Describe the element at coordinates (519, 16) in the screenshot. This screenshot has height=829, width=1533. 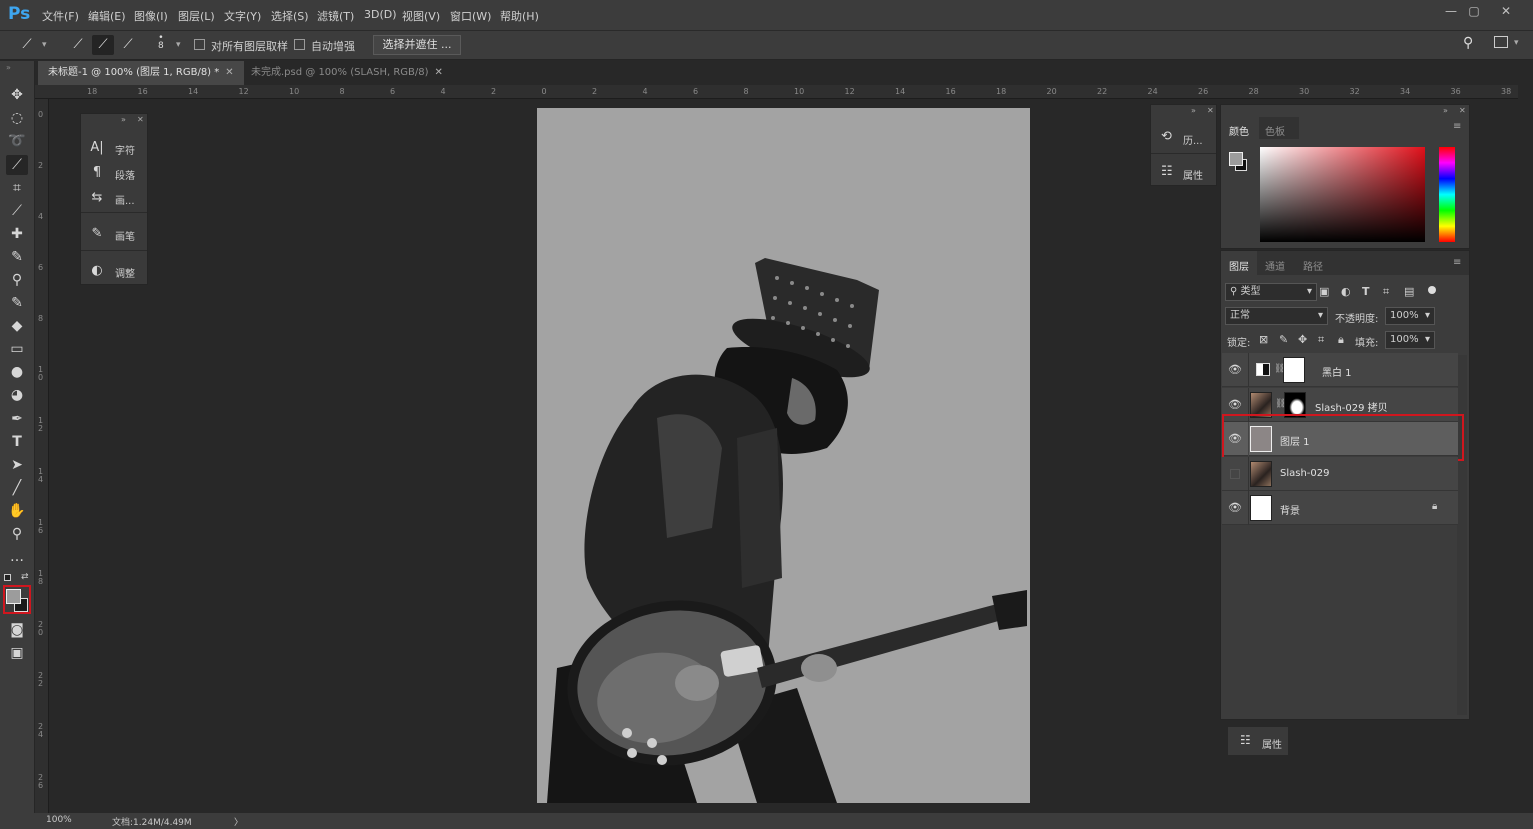
I see `menu-help: 帮助(H)` at that location.